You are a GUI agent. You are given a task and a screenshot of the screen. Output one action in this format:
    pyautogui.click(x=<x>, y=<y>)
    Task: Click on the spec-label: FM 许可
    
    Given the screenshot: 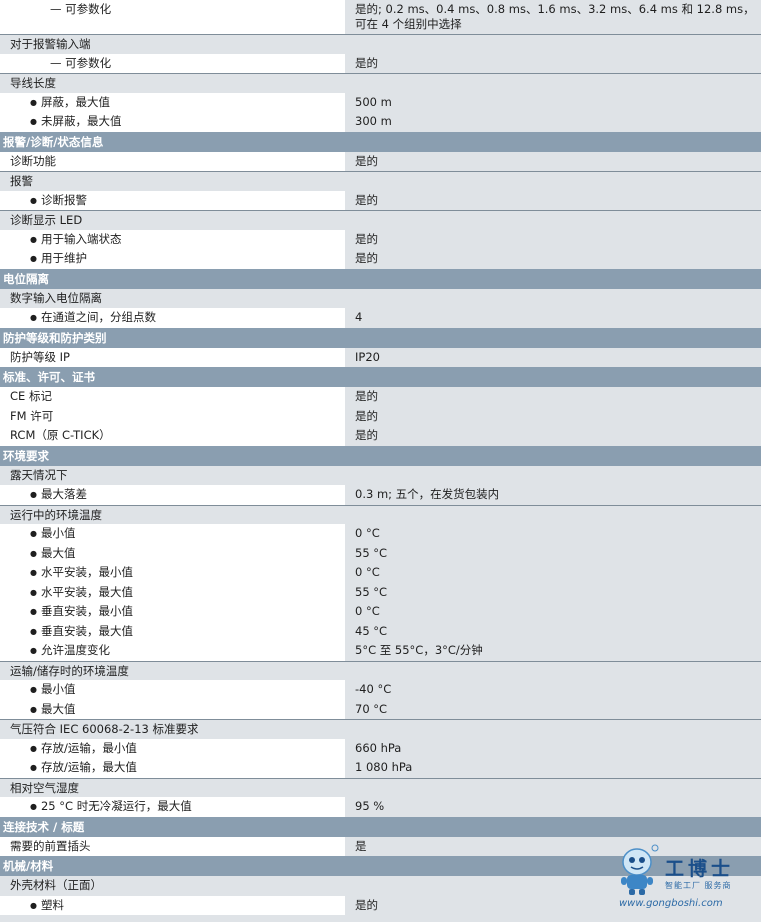 What is the action you would take?
    pyautogui.click(x=172, y=416)
    